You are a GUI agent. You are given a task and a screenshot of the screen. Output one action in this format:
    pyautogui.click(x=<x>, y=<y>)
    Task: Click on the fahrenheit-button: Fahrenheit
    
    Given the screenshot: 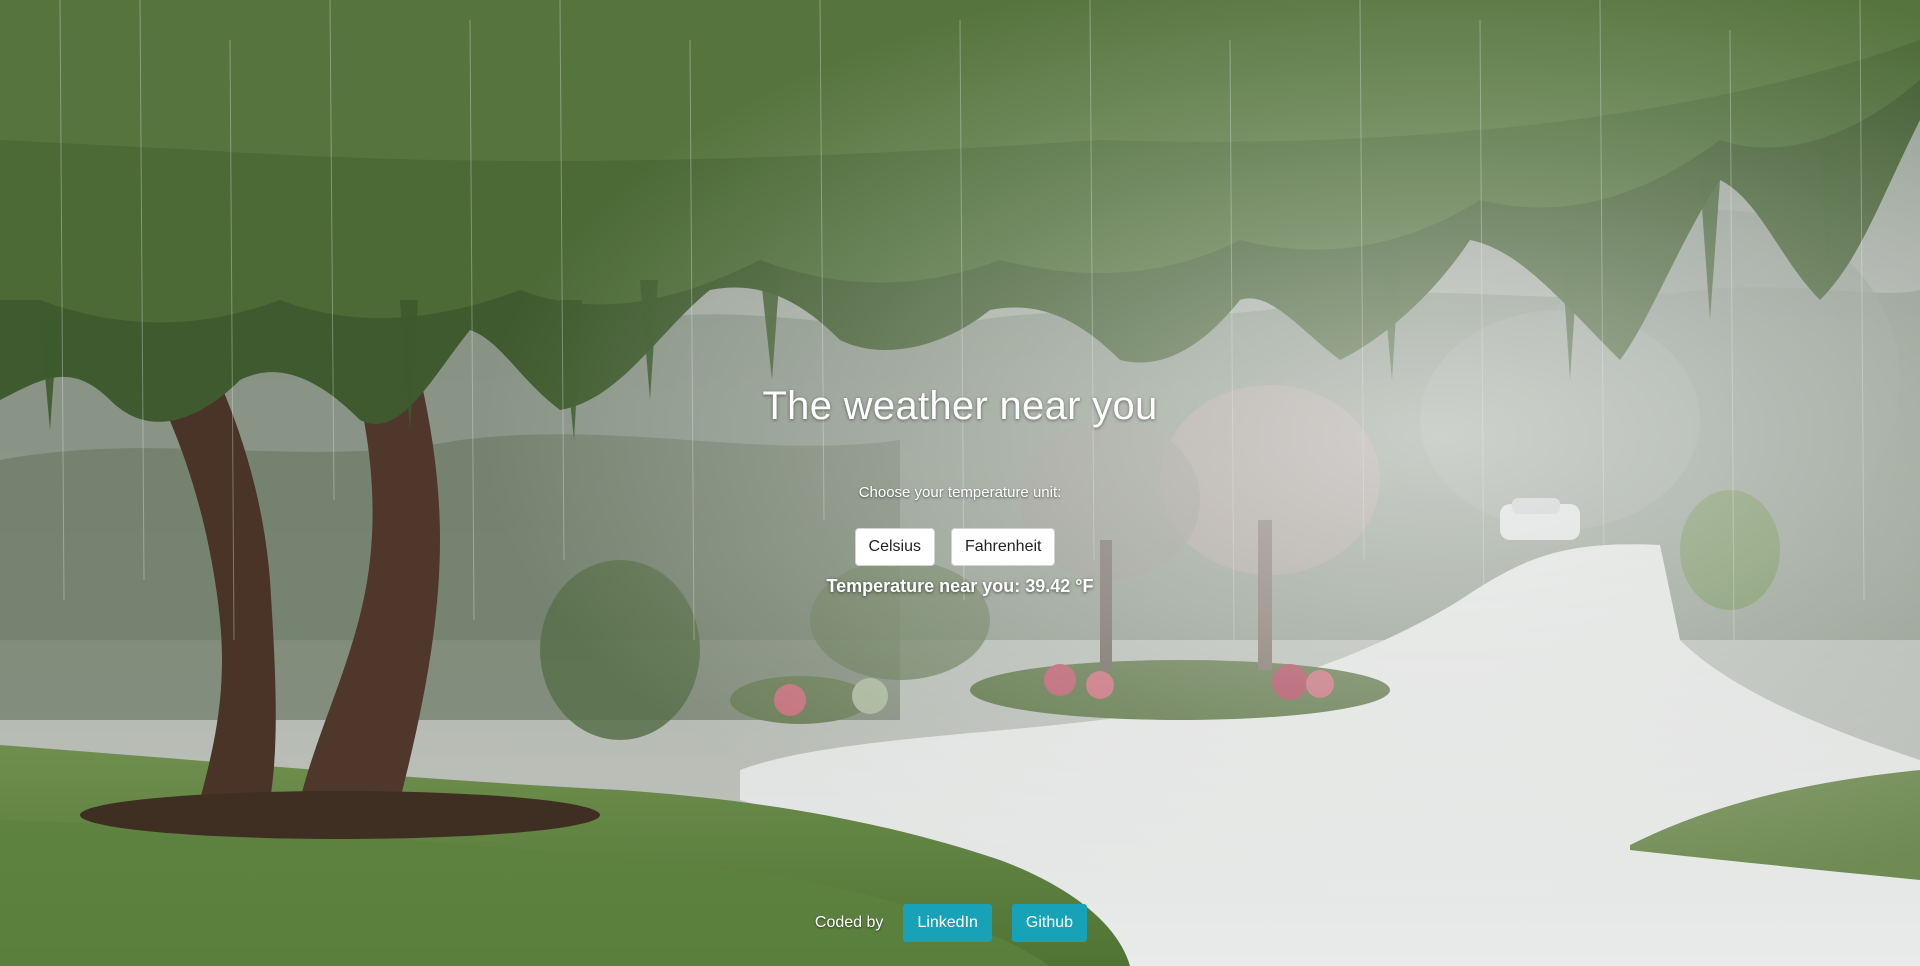 What is the action you would take?
    pyautogui.click(x=1003, y=547)
    